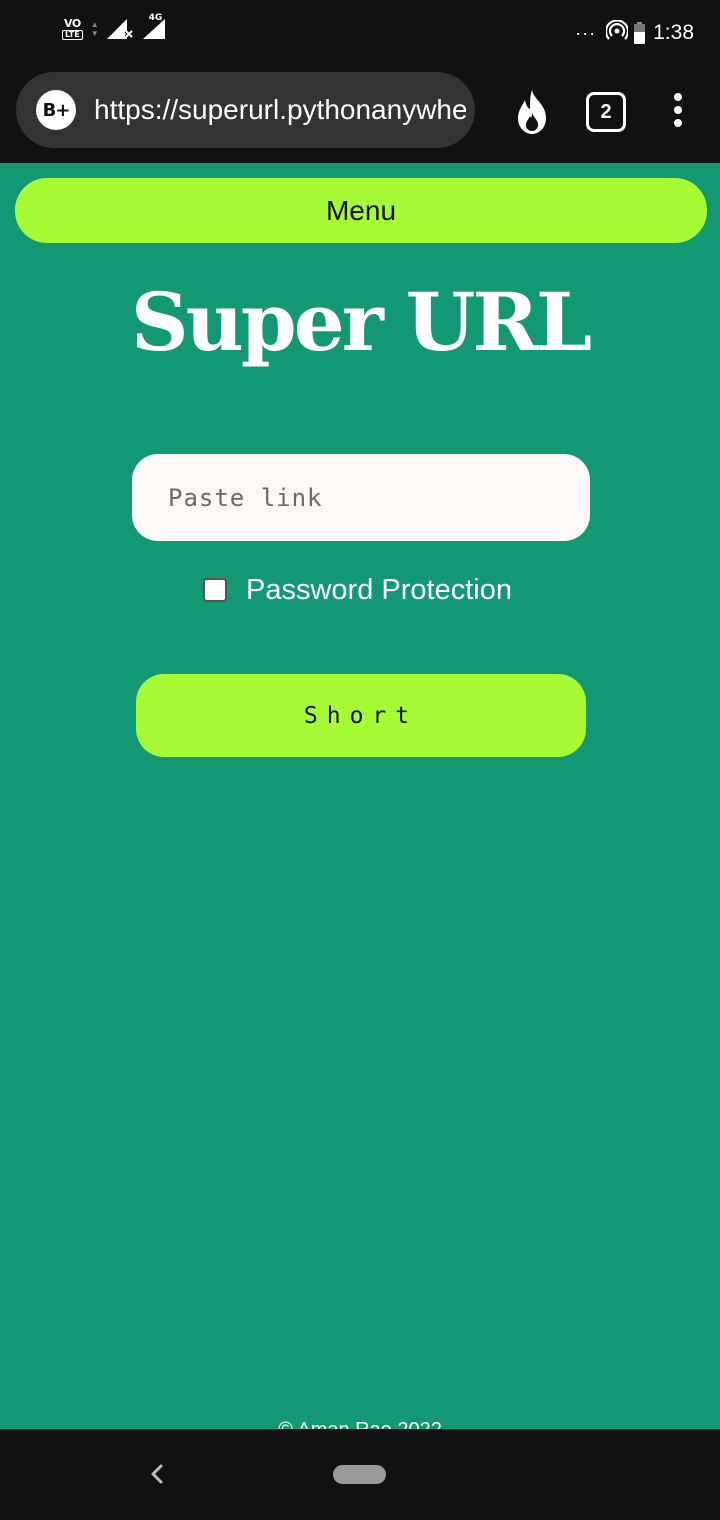 The width and height of the screenshot is (720, 1520). I want to click on volte-icon: VO LTE, so click(72, 29).